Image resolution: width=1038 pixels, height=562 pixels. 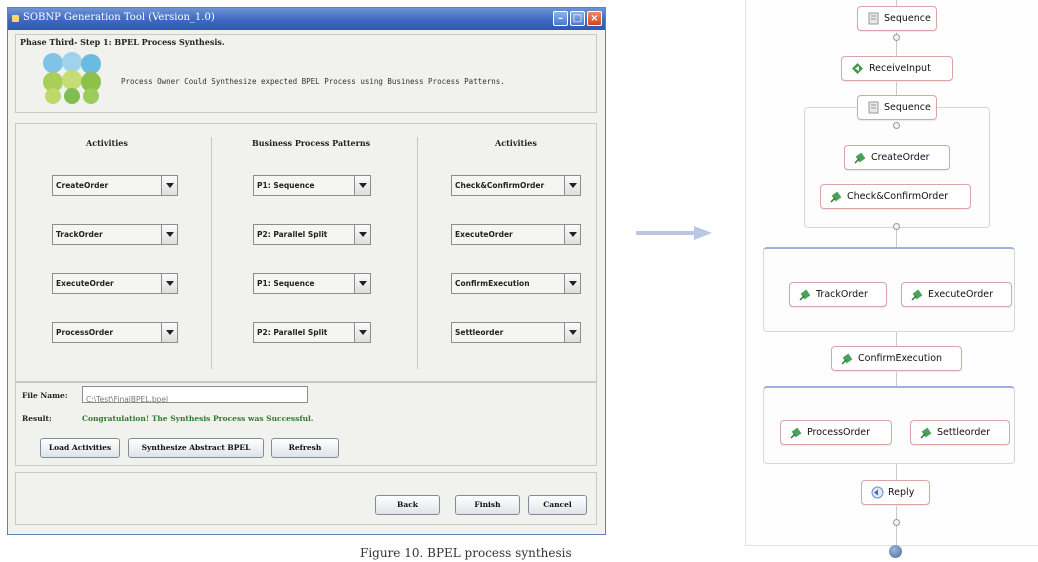 What do you see at coordinates (305, 448) in the screenshot?
I see `refresh-button: Refresh` at bounding box center [305, 448].